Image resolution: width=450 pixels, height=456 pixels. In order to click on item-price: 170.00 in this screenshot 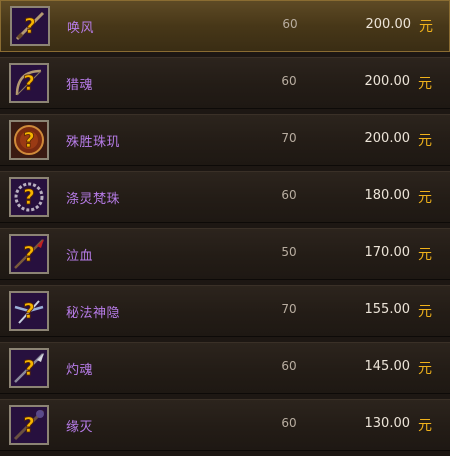, I will do `click(387, 252)`.